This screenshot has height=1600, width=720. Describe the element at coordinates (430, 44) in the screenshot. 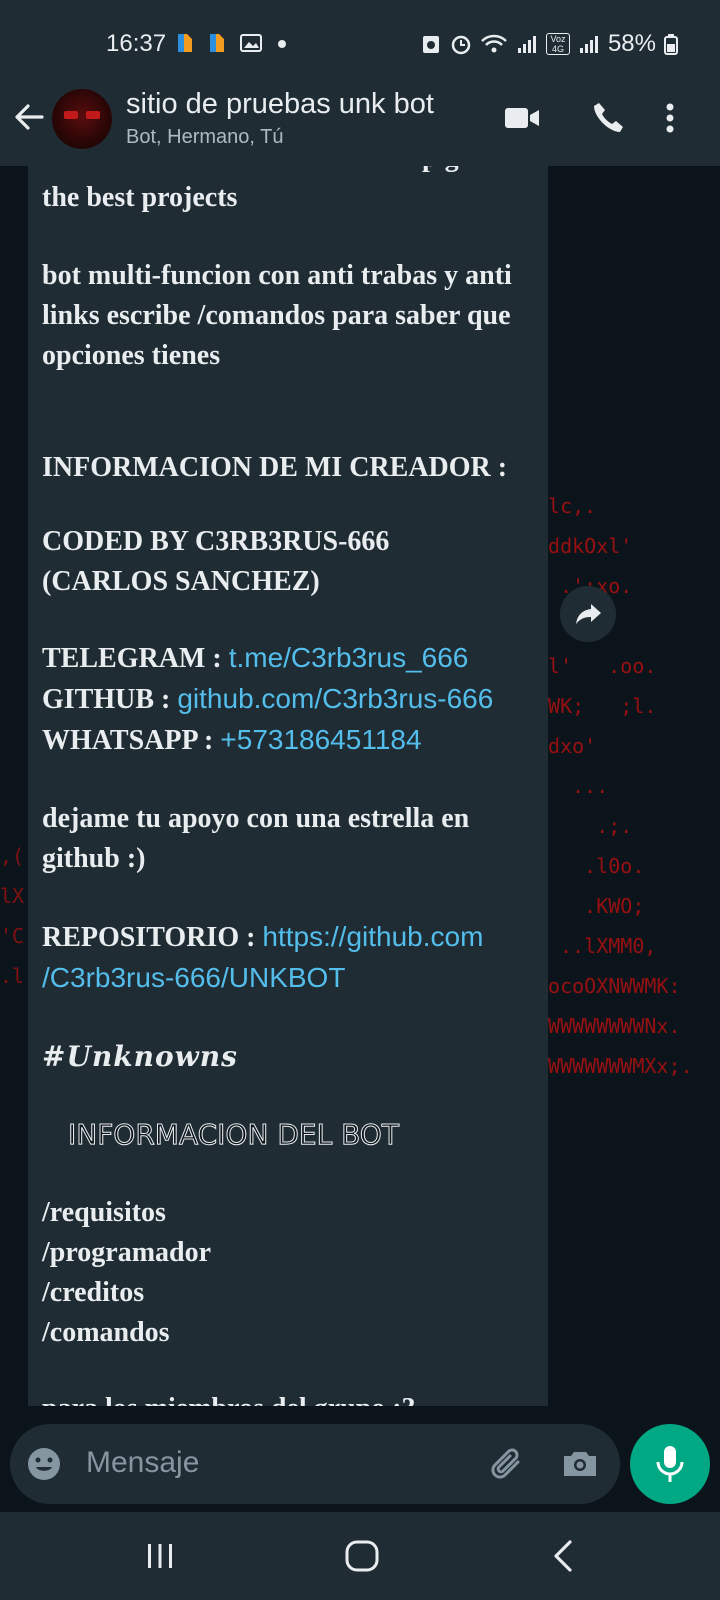

I see `recycle-icon` at that location.